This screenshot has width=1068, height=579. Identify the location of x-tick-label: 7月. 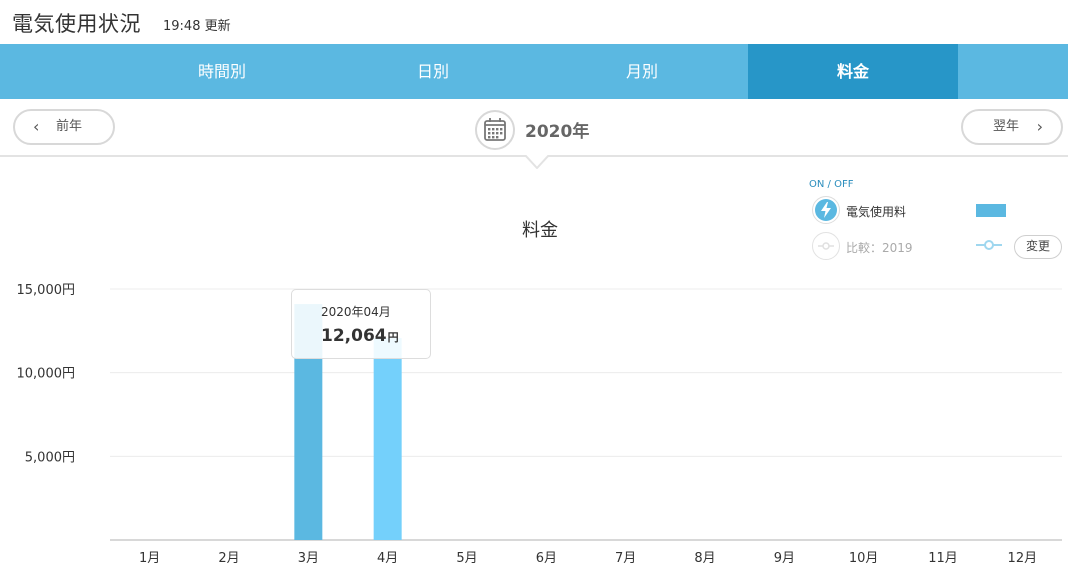
(625, 558).